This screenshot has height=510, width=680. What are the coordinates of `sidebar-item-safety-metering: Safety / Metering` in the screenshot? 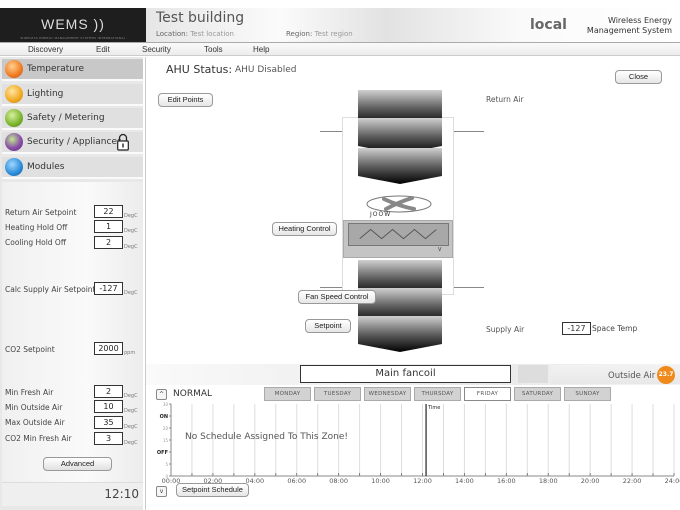 It's located at (72, 119).